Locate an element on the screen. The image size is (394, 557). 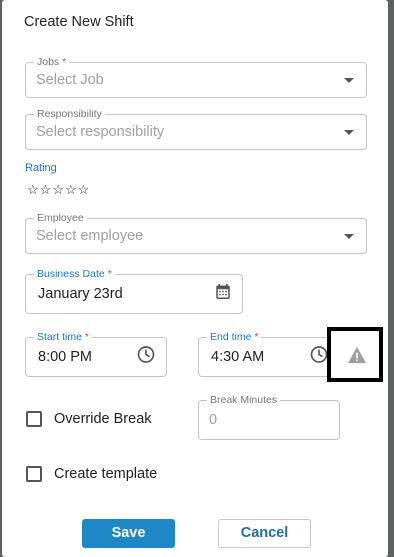
end-time-value: 4:30 AM is located at coordinates (238, 357).